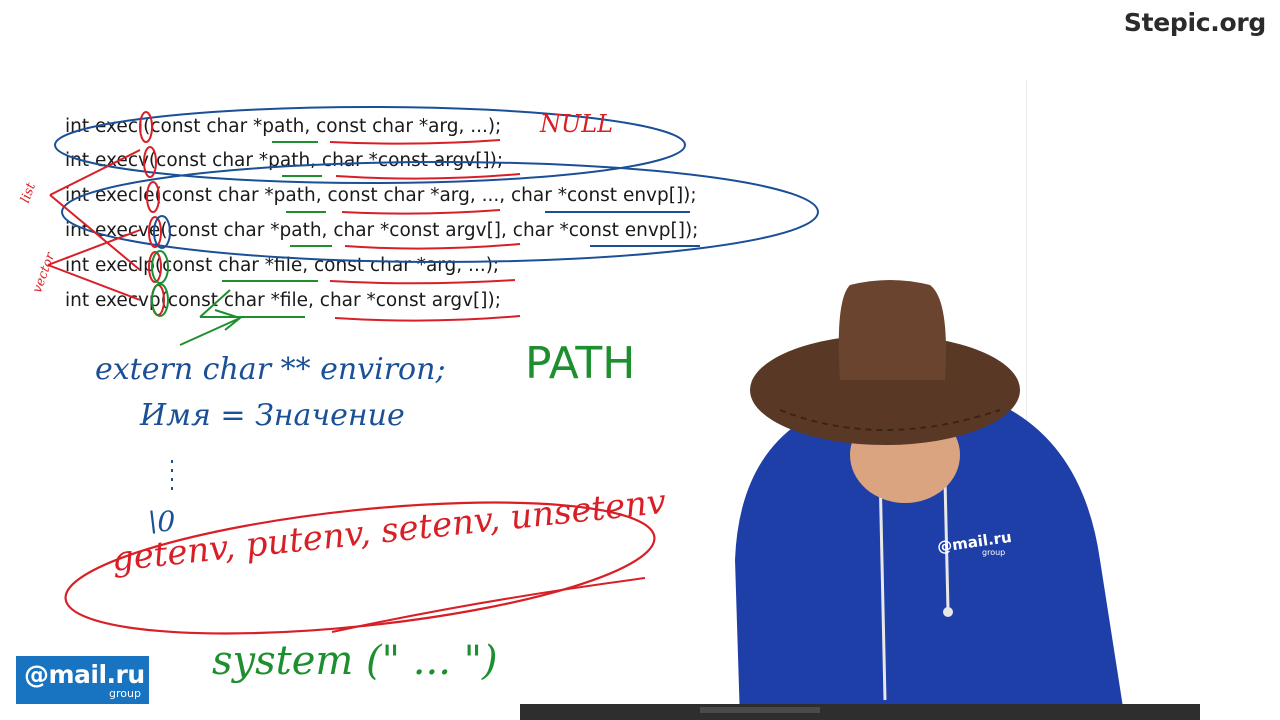 This screenshot has height=720, width=1280. Describe the element at coordinates (125, 693) in the screenshot. I see `mailru-logo-sub: group` at that location.